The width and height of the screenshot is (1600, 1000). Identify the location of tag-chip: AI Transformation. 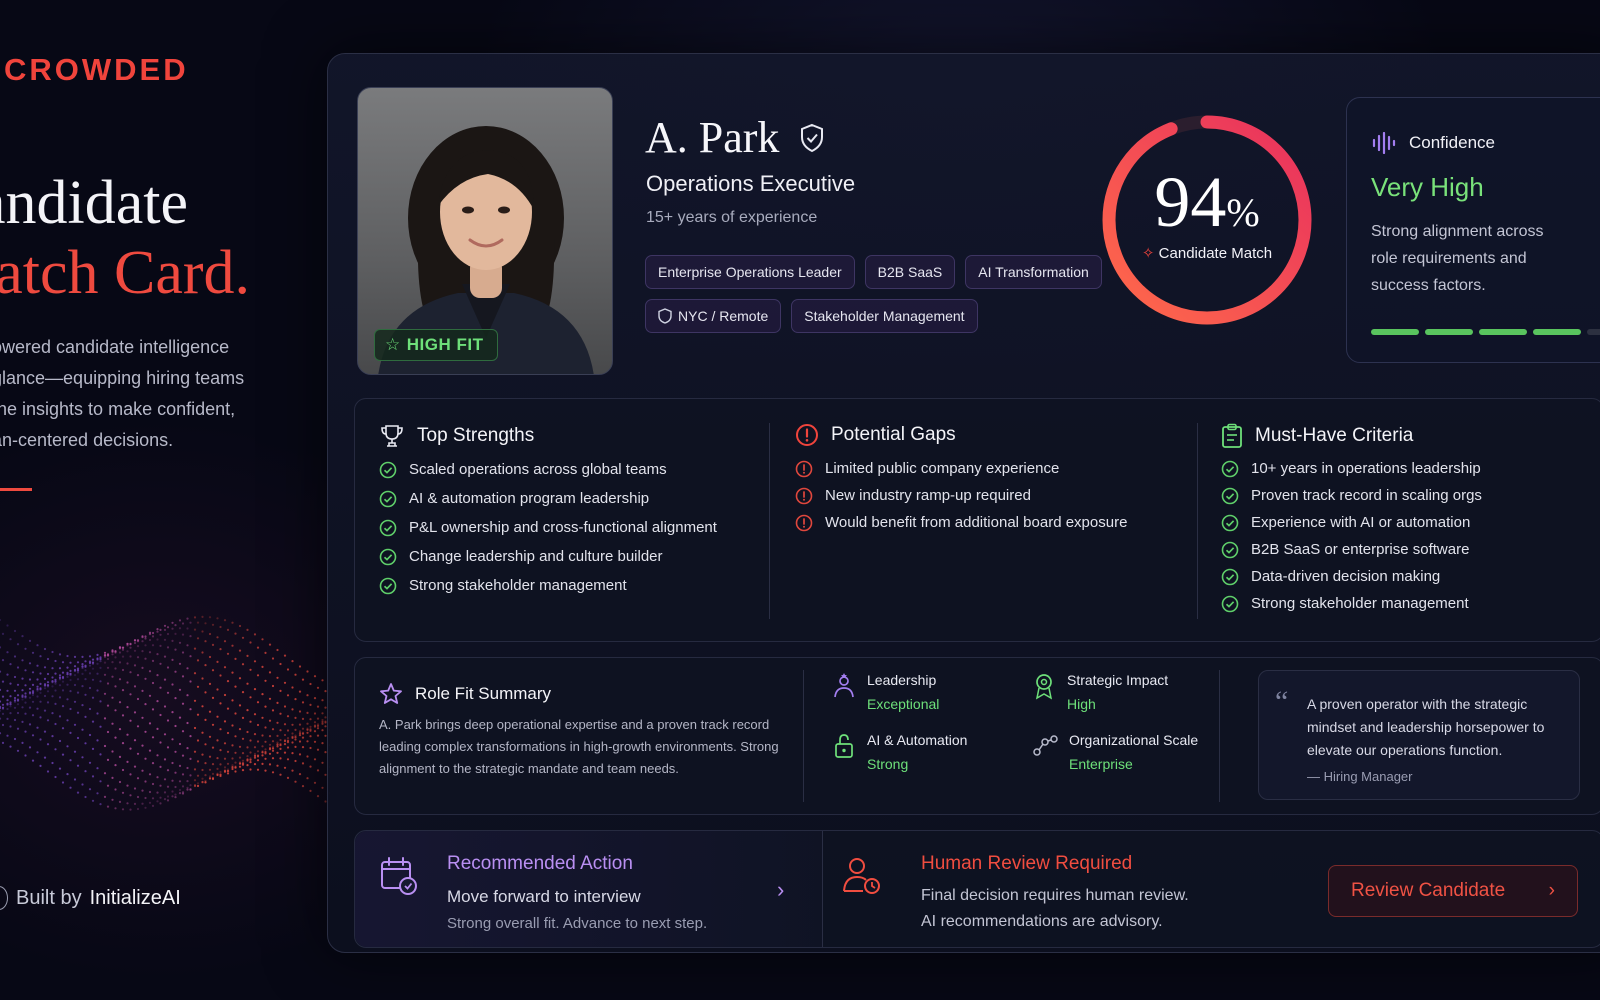
(1033, 272).